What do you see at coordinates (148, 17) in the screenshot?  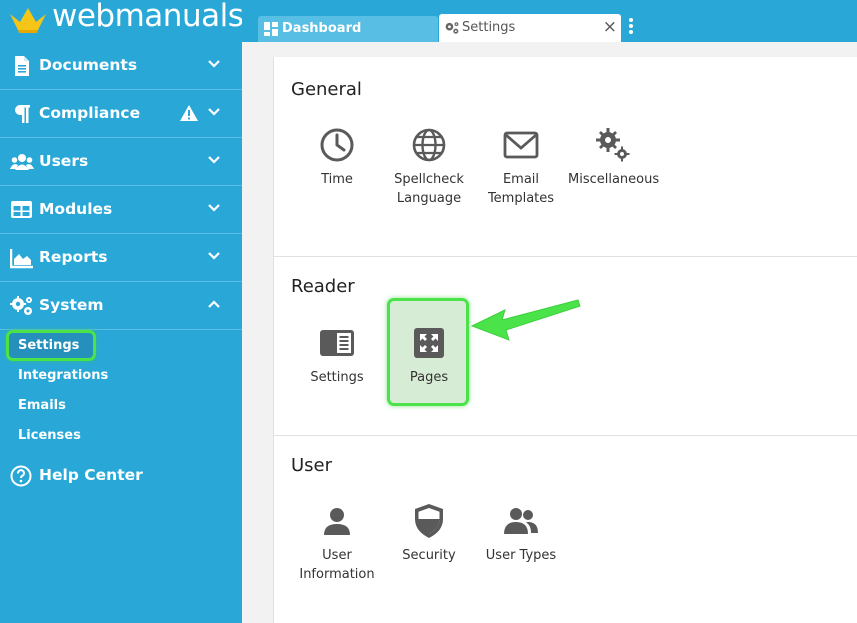 I see `brand-name: webmanuals` at bounding box center [148, 17].